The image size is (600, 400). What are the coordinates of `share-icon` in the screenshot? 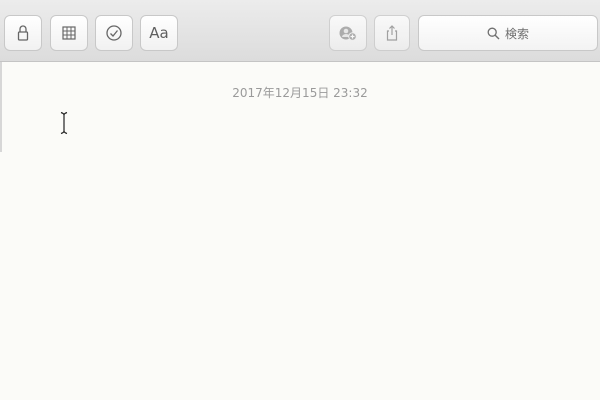 It's located at (392, 33).